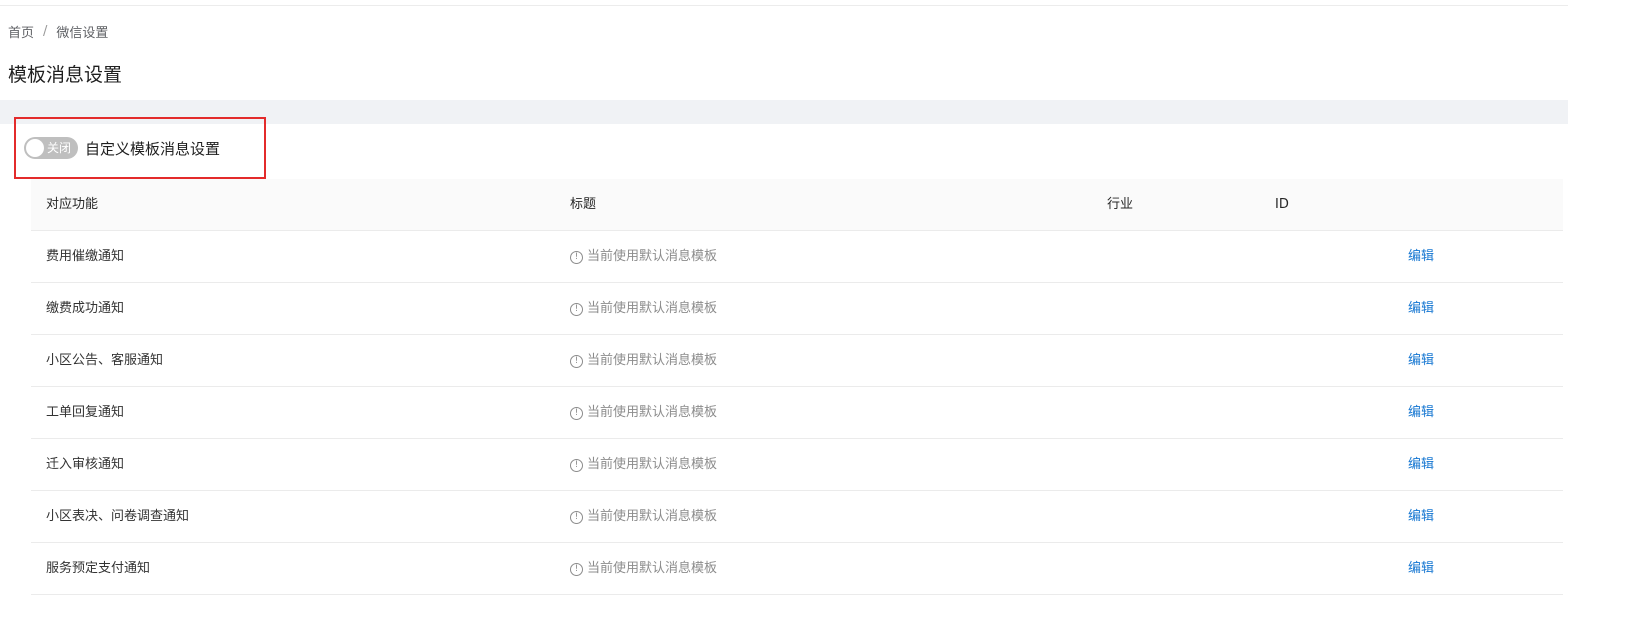  What do you see at coordinates (153, 148) in the screenshot?
I see `custom-template-toggle-label: 自定义模板消息设置` at bounding box center [153, 148].